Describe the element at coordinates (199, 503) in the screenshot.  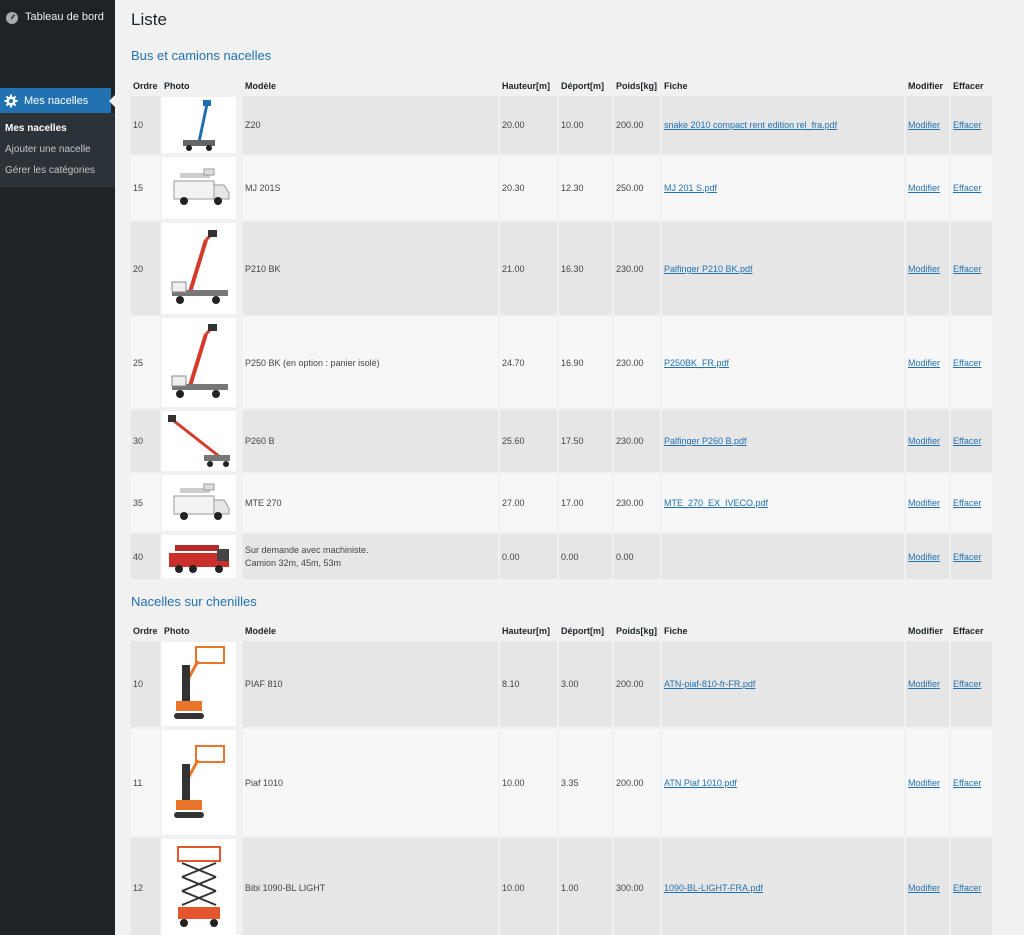
I see `van-lift-icon` at that location.